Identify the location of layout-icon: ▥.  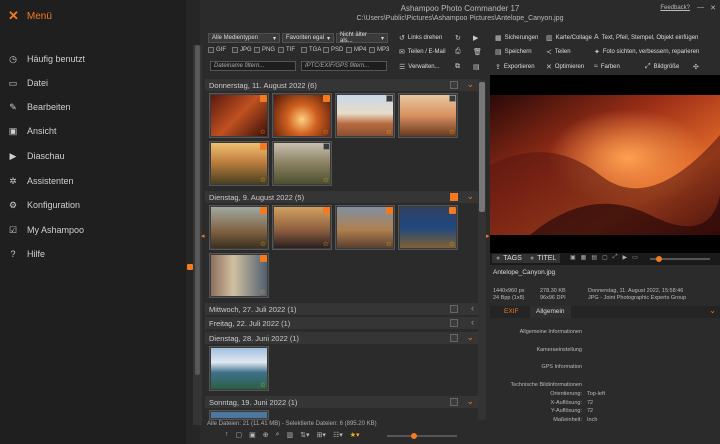
(290, 435).